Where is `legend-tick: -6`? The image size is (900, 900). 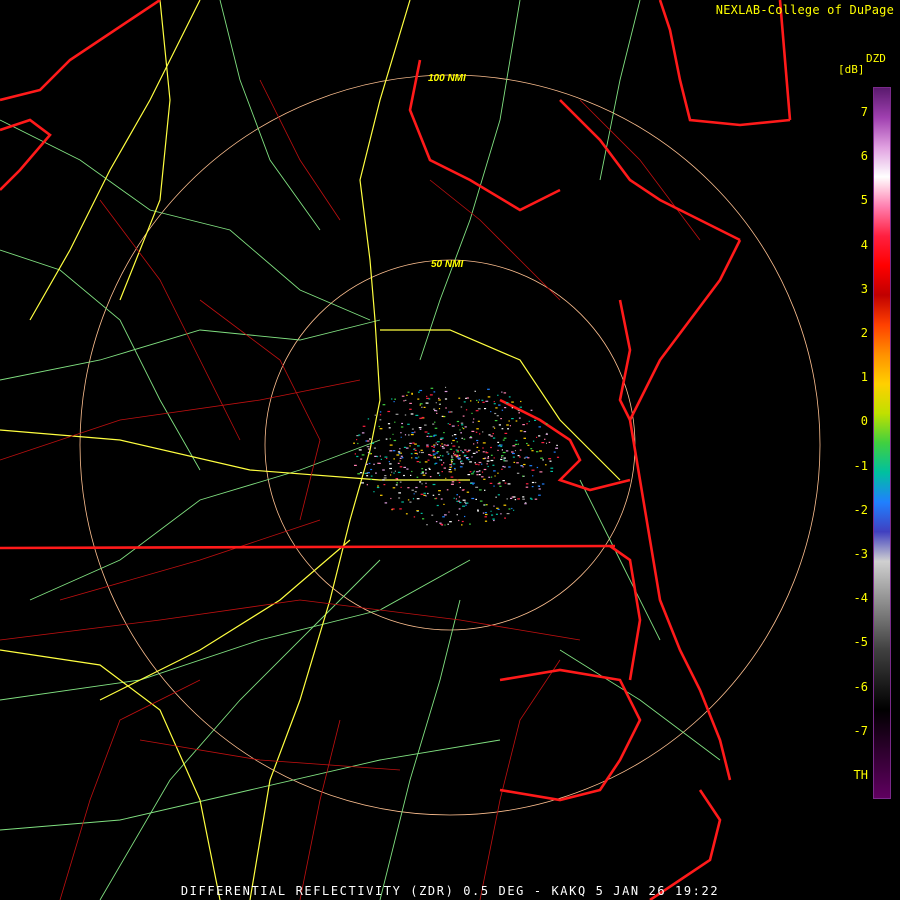 legend-tick: -6 is located at coordinates (860, 686).